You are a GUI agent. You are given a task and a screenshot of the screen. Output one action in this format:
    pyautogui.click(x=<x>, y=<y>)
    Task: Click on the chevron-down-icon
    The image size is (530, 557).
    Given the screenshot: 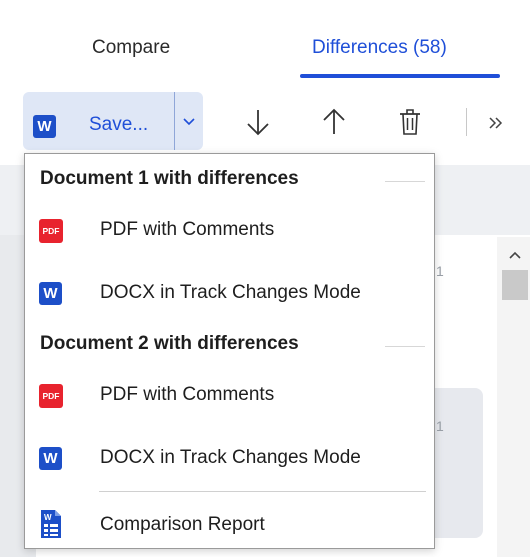 What is the action you would take?
    pyautogui.click(x=188, y=122)
    